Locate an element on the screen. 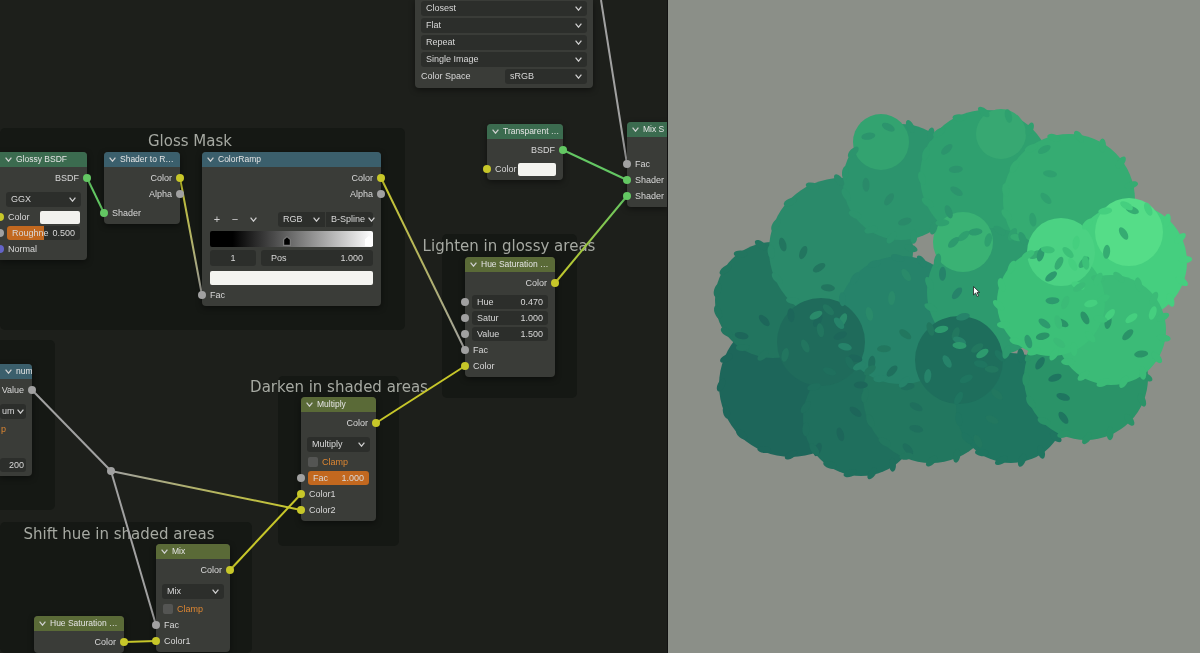 The image size is (1200, 653). value-field: 1 is located at coordinates (233, 258).